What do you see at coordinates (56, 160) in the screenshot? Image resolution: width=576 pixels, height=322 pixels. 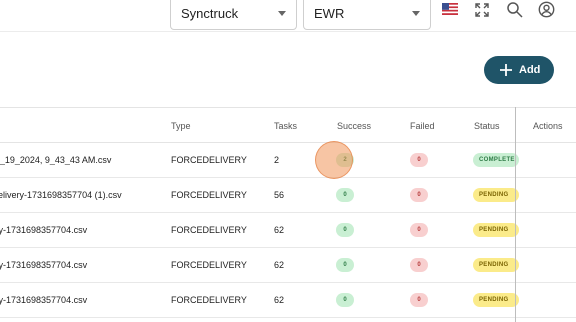 I see `file-name: V-11_19_2024, 9_43_43 AM.csv` at bounding box center [56, 160].